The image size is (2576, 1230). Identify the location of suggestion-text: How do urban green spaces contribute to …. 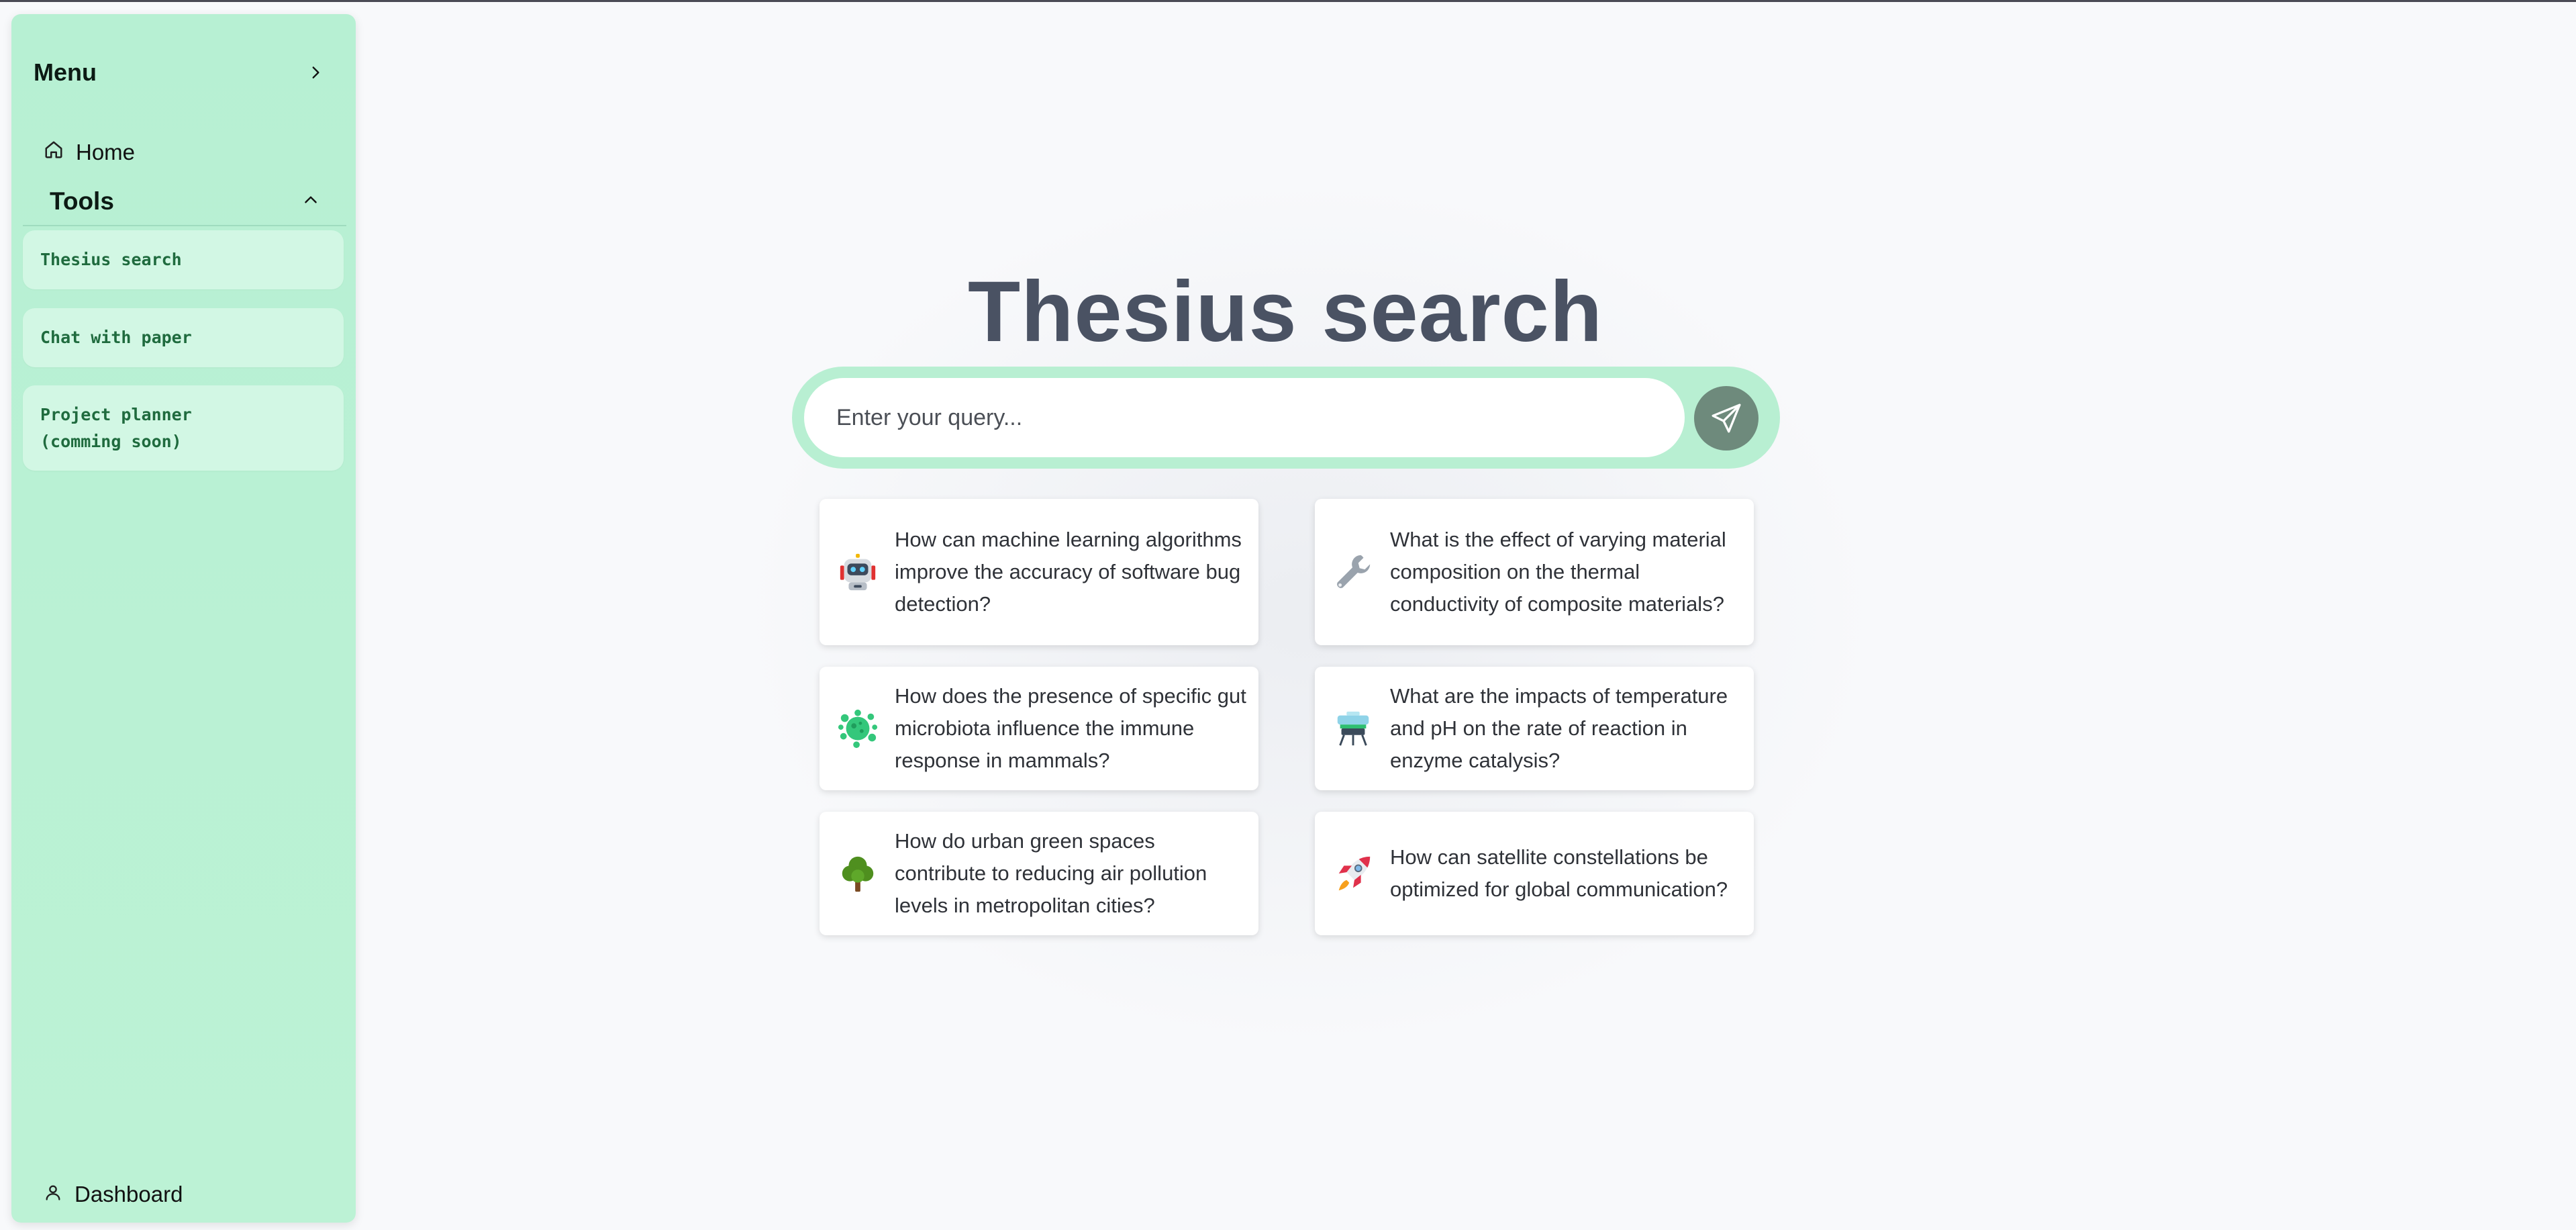
(1051, 873).